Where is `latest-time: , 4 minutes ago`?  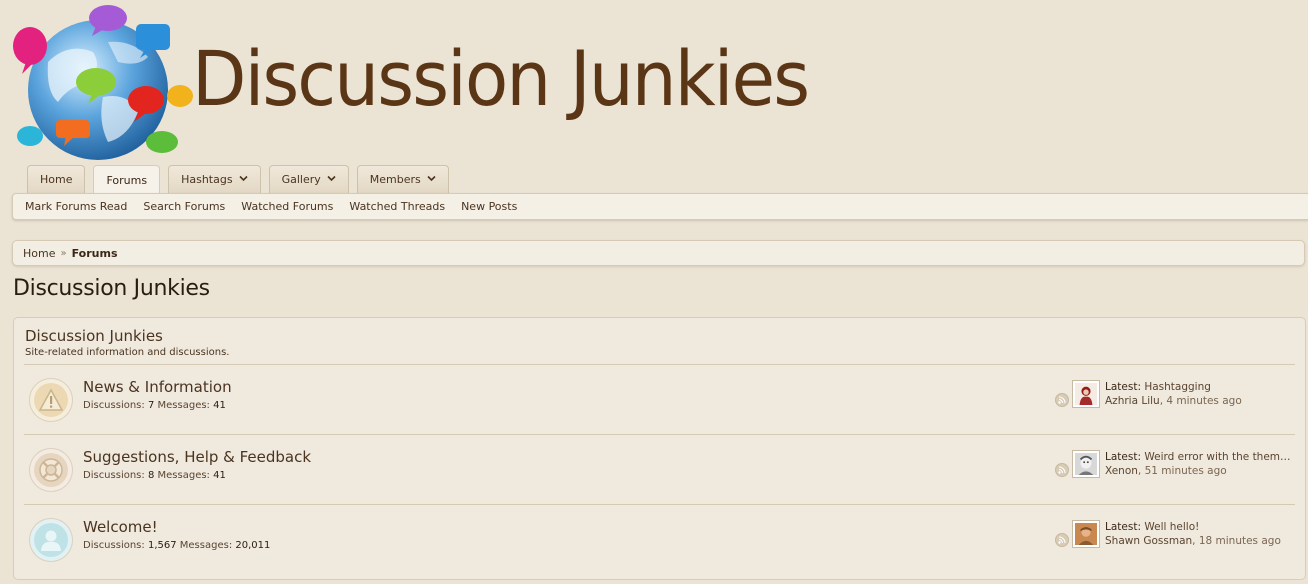
latest-time: , 4 minutes ago is located at coordinates (1200, 401).